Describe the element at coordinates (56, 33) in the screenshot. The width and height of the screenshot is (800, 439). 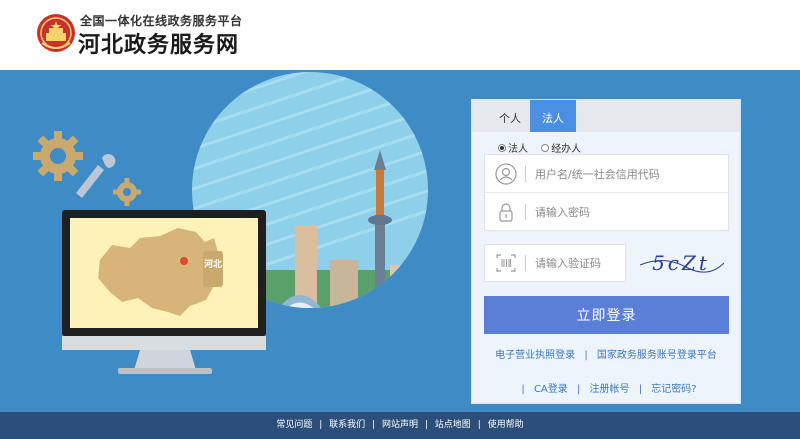
I see `national-emblem-icon` at that location.